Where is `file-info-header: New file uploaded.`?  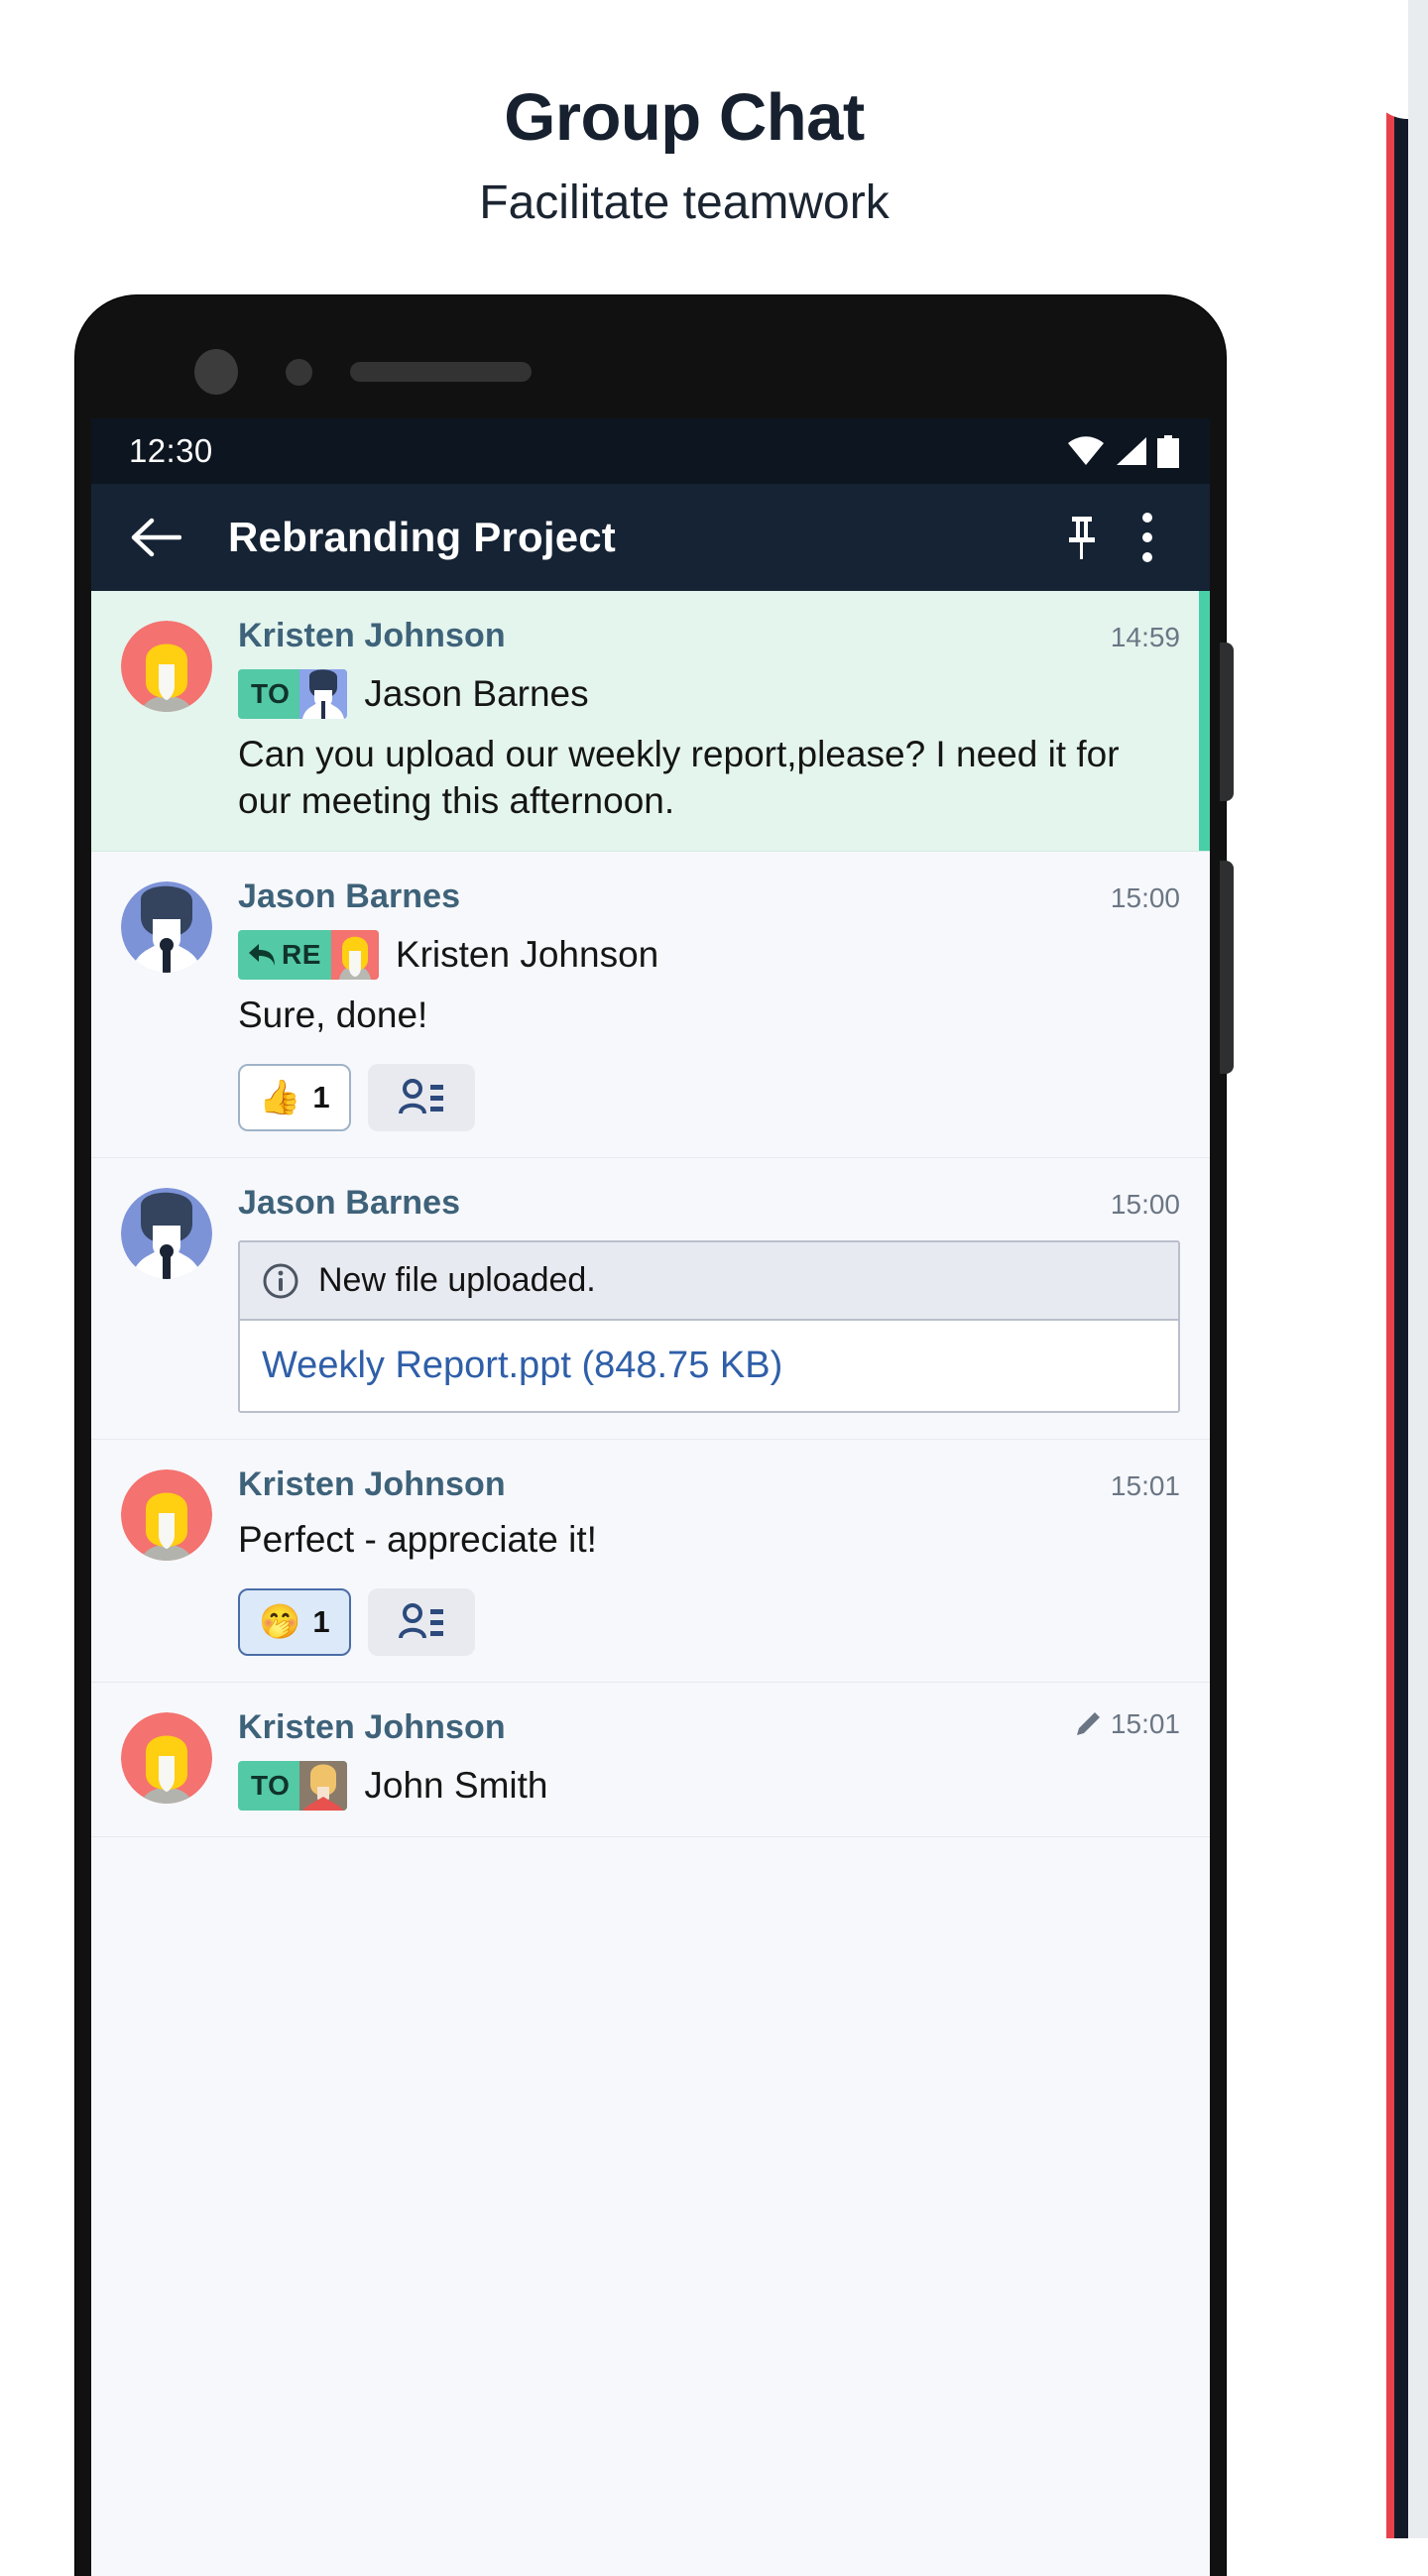 file-info-header: New file uploaded. is located at coordinates (709, 1282).